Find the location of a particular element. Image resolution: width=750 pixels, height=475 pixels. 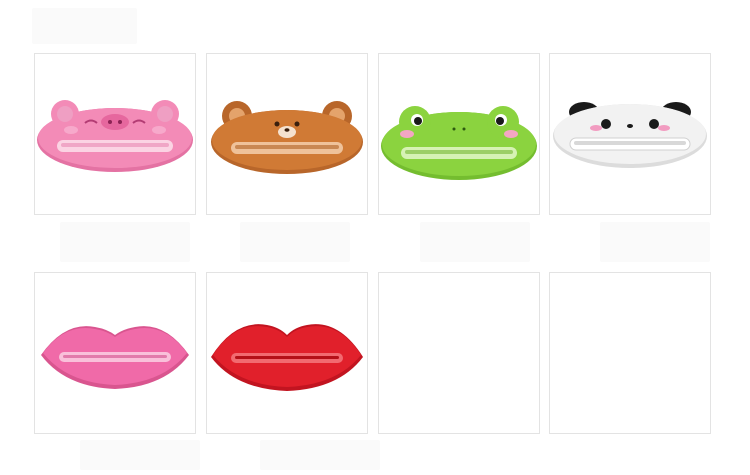

product-tile-pink-lips is located at coordinates (115, 353).